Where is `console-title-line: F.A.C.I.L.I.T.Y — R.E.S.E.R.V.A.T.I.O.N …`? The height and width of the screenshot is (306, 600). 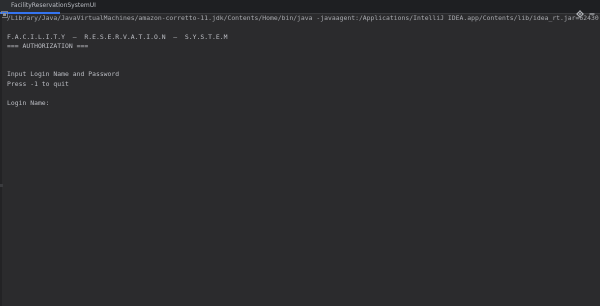
console-title-line: F.A.C.I.L.I.T.Y — R.E.S.E.R.V.A.T.I.O.N … is located at coordinates (117, 37).